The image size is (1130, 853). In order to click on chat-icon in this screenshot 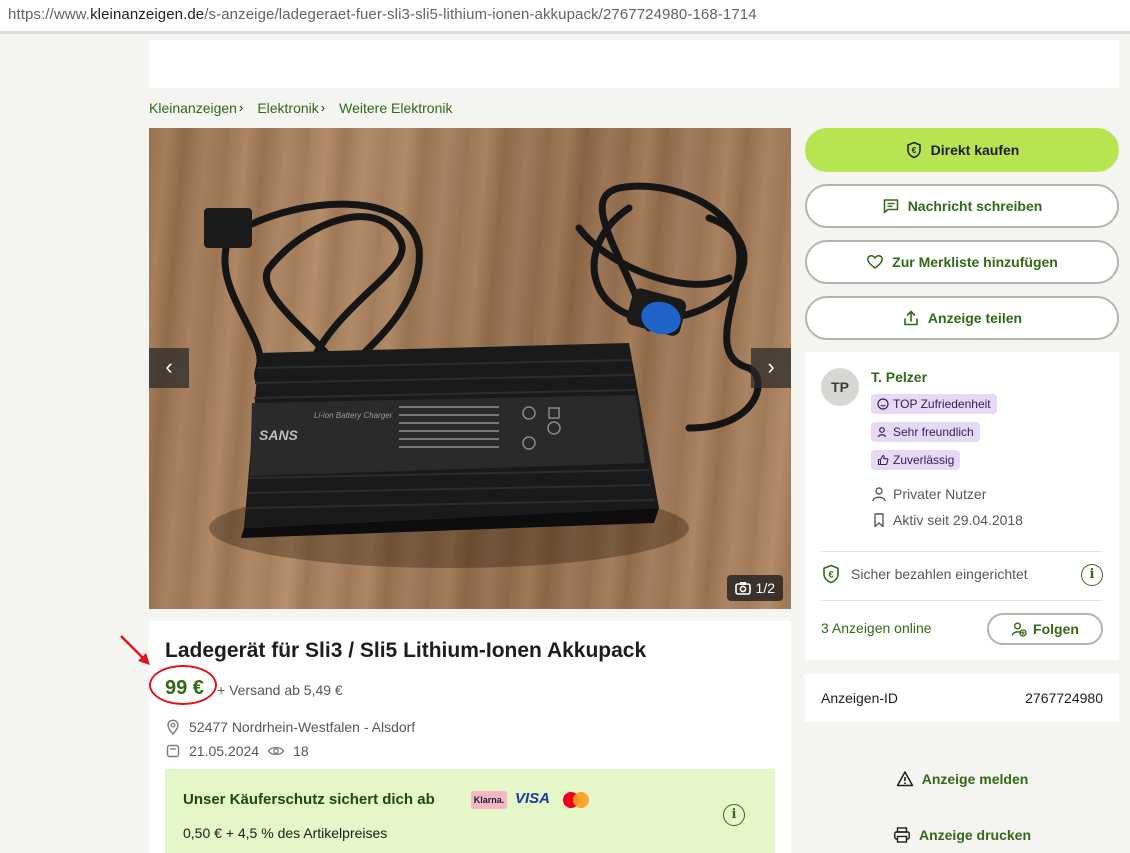, I will do `click(890, 206)`.